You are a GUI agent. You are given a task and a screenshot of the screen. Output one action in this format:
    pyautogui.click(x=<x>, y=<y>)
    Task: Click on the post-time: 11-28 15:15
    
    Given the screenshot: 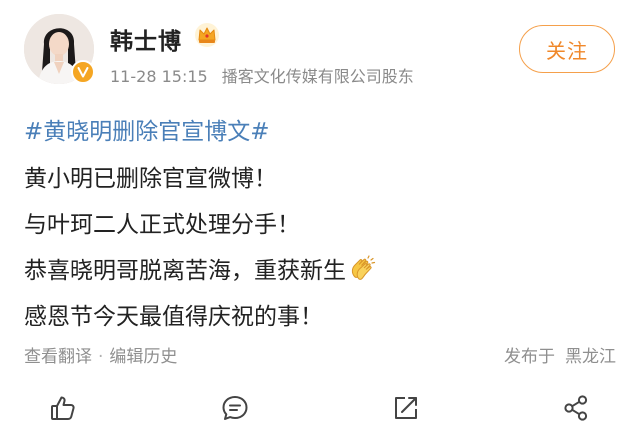 What is the action you would take?
    pyautogui.click(x=159, y=76)
    